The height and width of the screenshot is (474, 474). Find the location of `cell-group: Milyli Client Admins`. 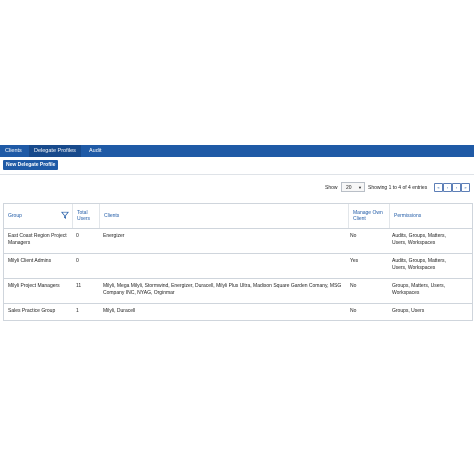

cell-group: Milyli Client Admins is located at coordinates (30, 261).